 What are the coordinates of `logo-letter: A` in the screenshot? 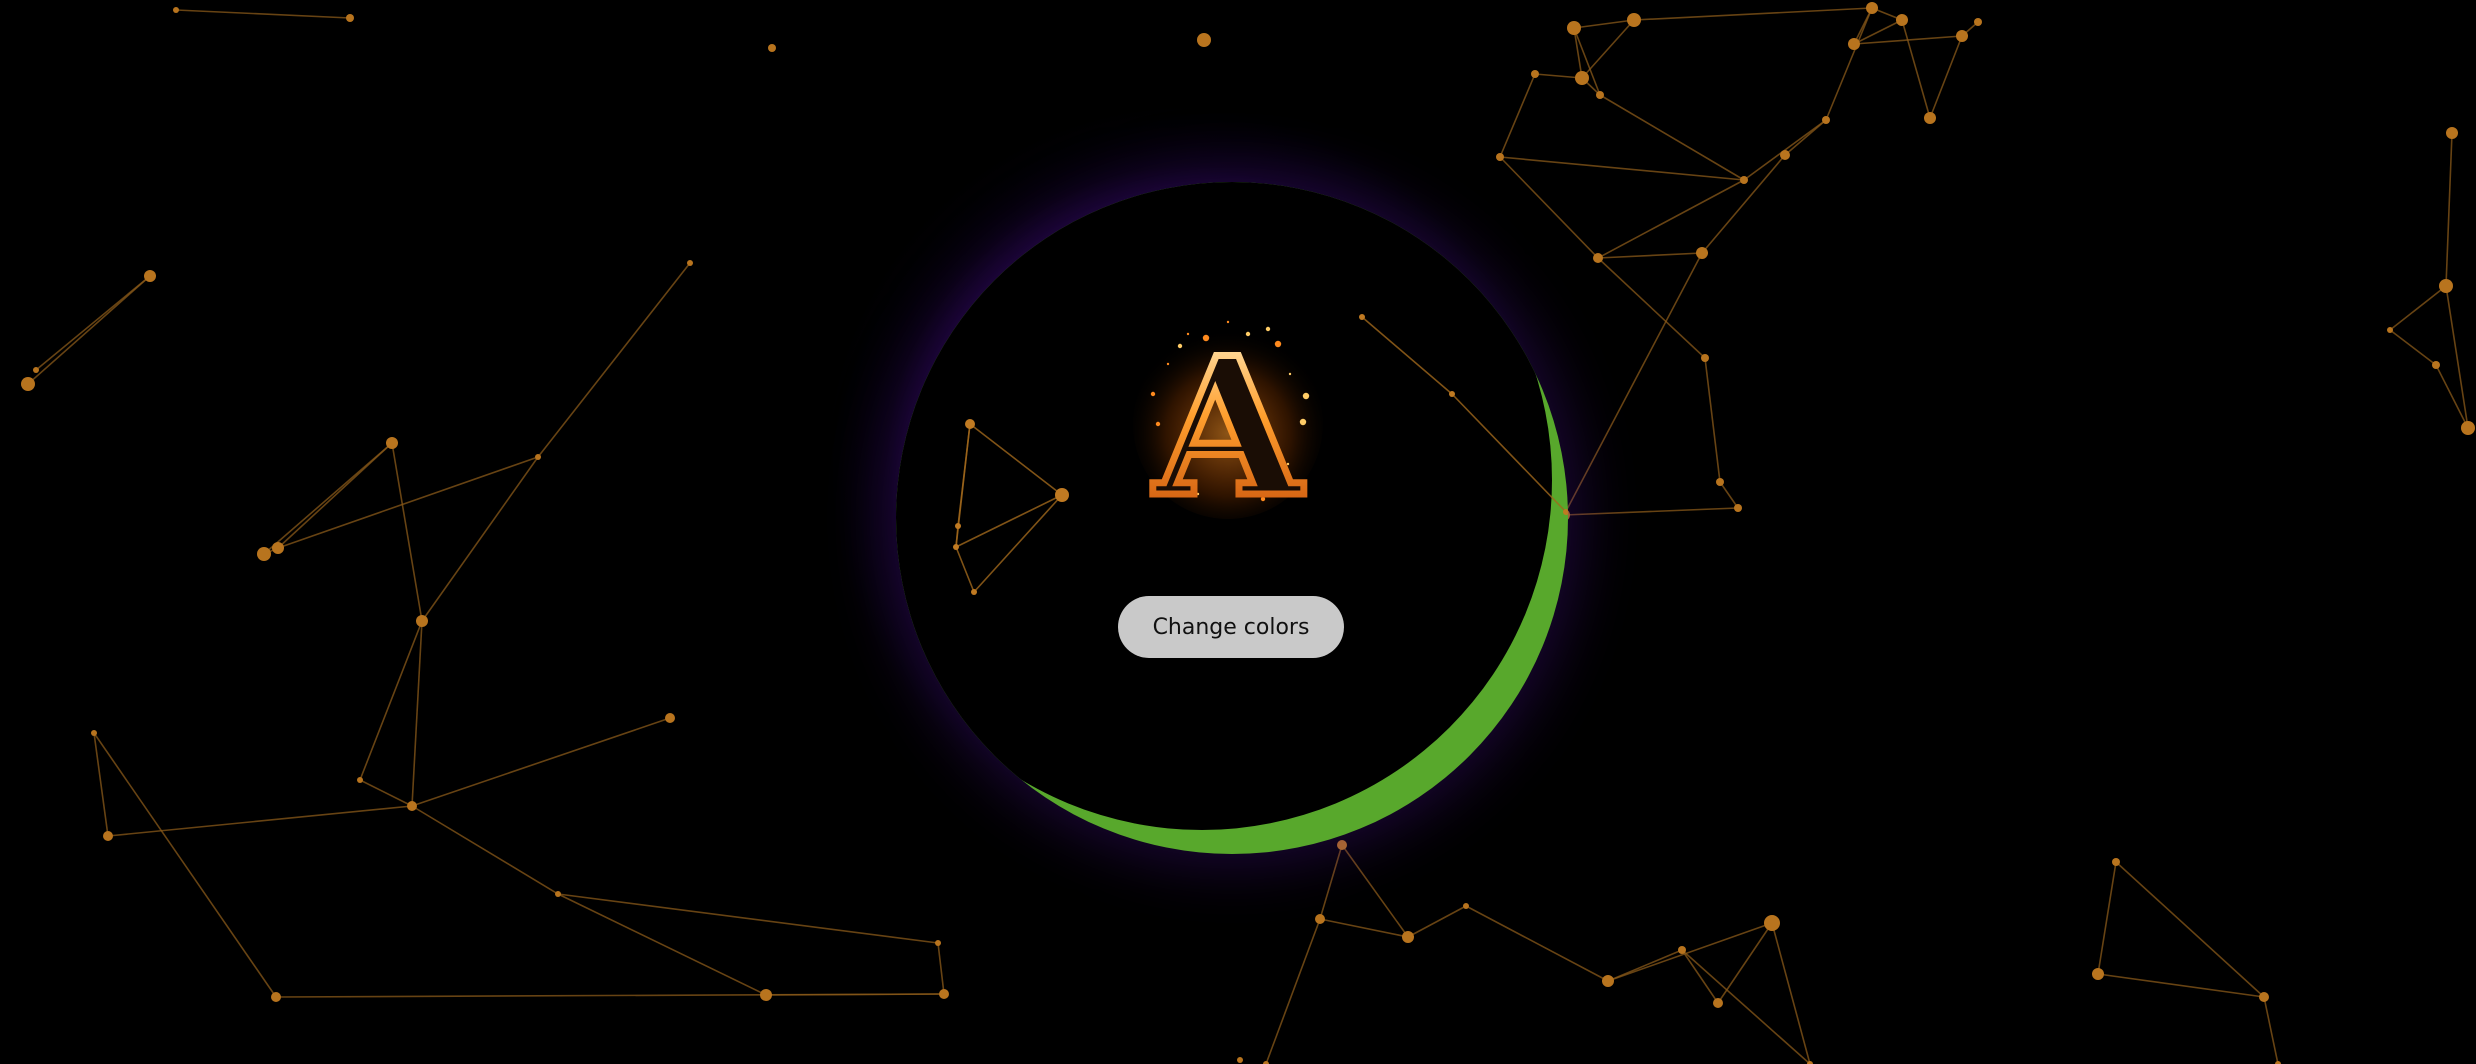 It's located at (1228, 420).